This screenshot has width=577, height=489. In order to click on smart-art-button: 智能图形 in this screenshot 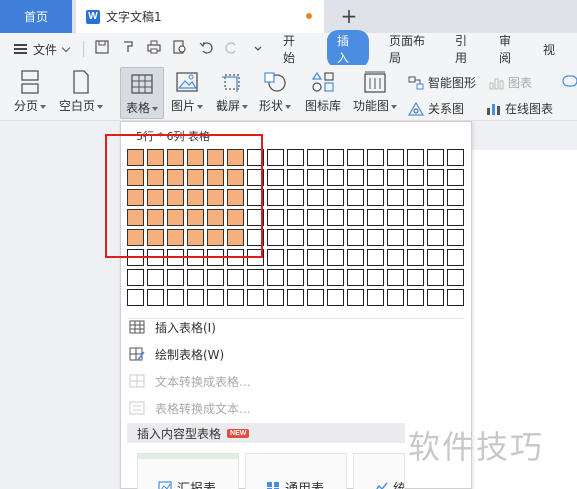, I will do `click(442, 82)`.